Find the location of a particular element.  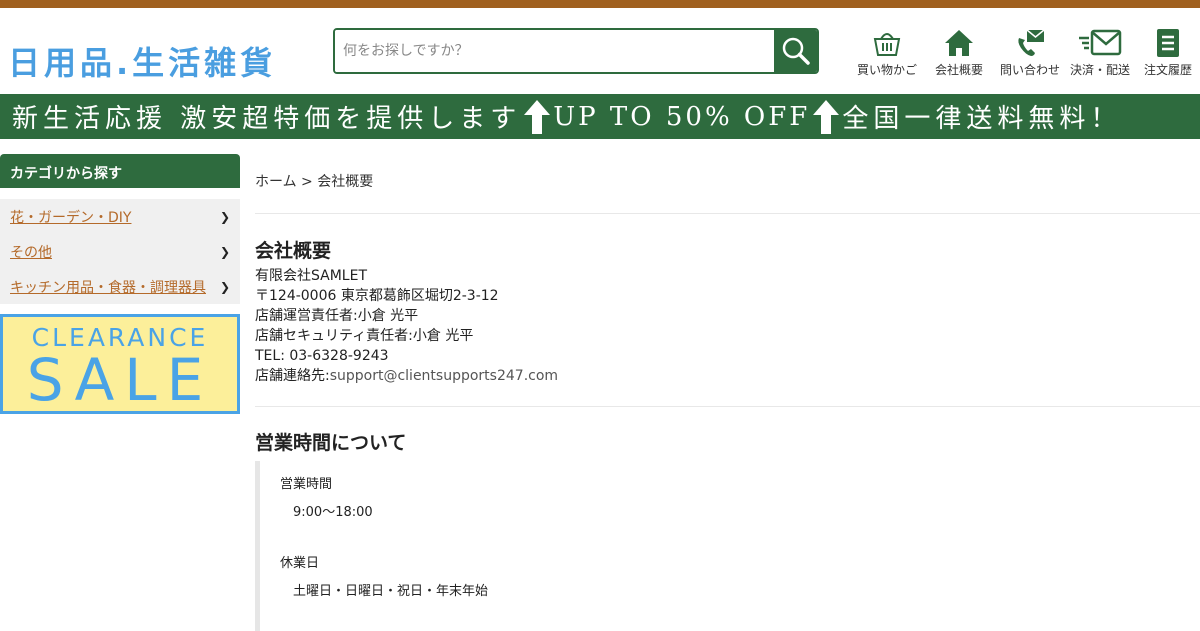

nav-cart: 買い物かご is located at coordinates (887, 53).